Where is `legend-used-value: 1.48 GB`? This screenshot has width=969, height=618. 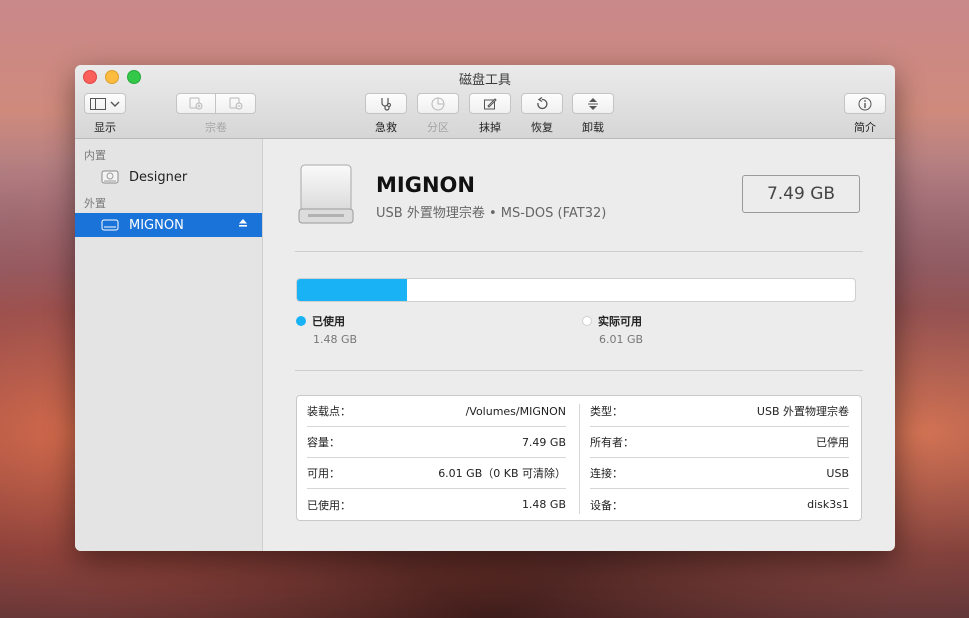
legend-used-value: 1.48 GB is located at coordinates (335, 339).